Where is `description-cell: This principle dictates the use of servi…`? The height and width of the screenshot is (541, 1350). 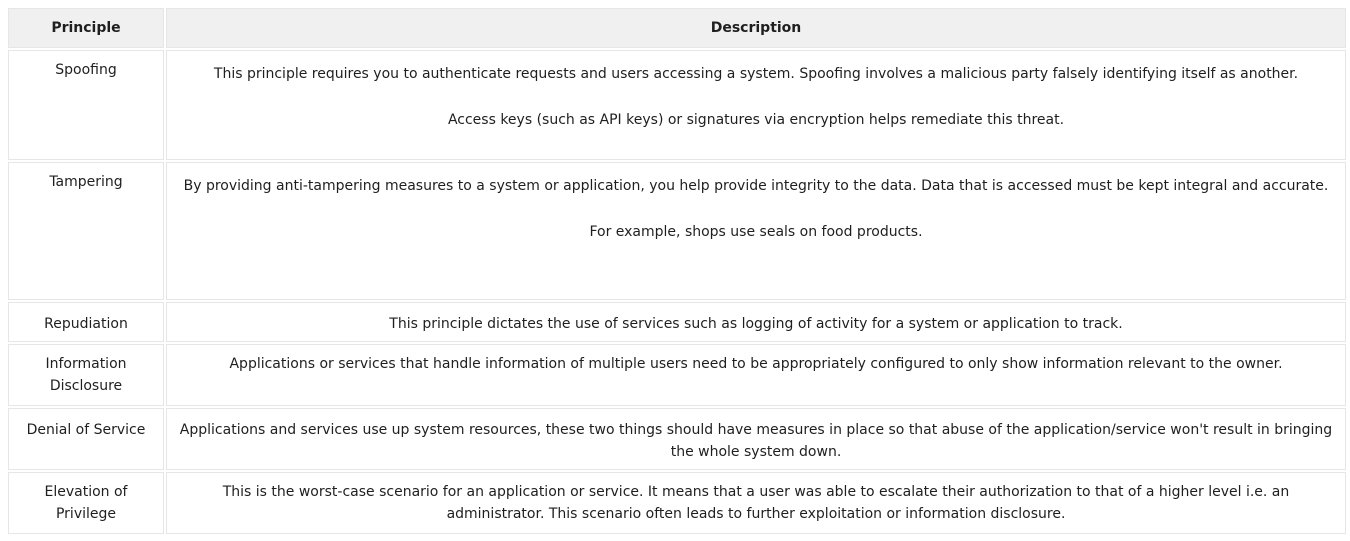 description-cell: This principle dictates the use of servi… is located at coordinates (756, 322).